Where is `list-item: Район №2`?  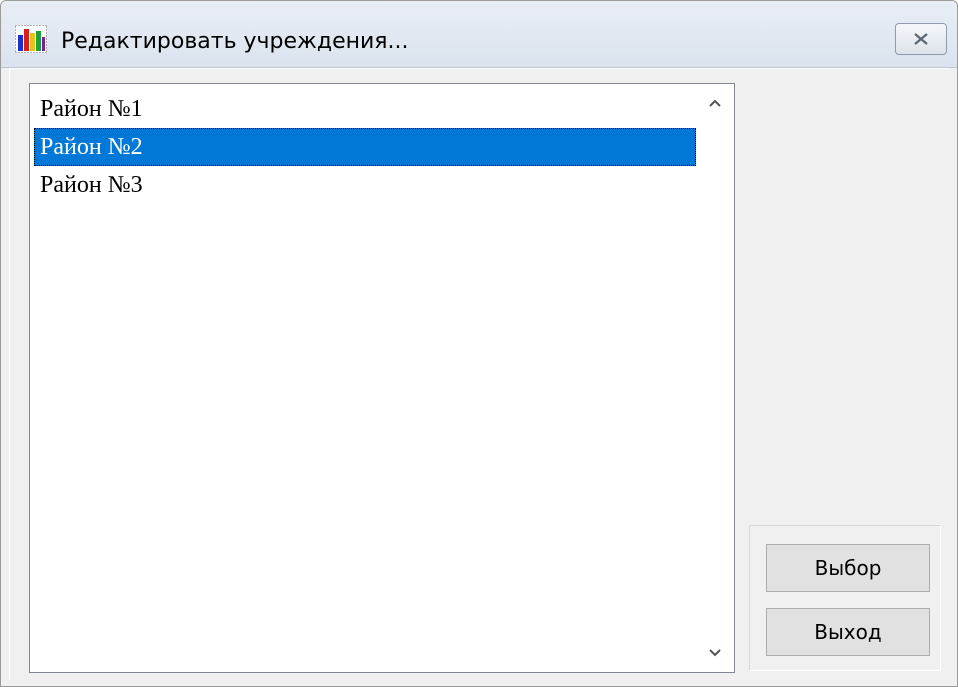 list-item: Район №2 is located at coordinates (365, 147).